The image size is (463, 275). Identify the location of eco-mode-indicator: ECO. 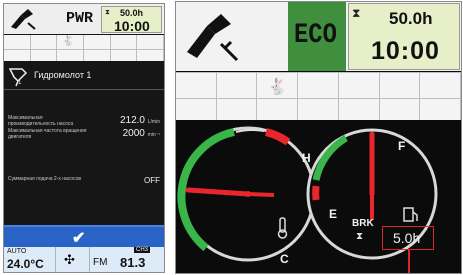
(317, 36).